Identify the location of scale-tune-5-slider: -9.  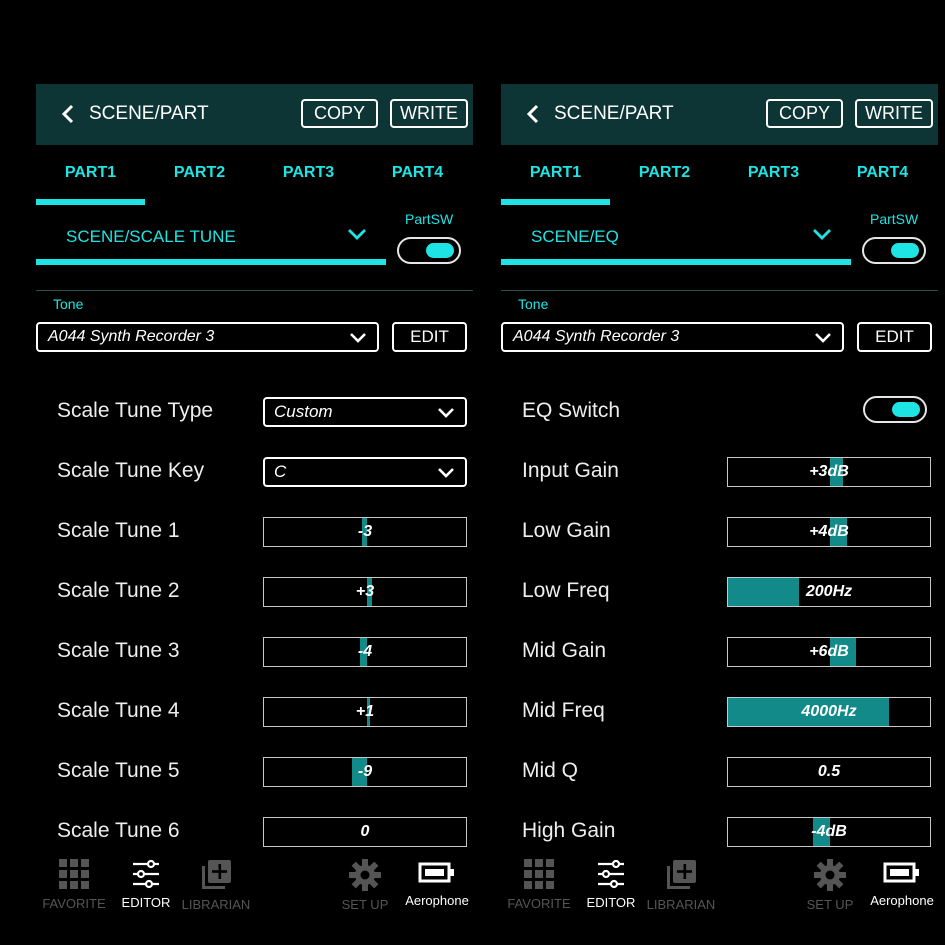
(365, 772).